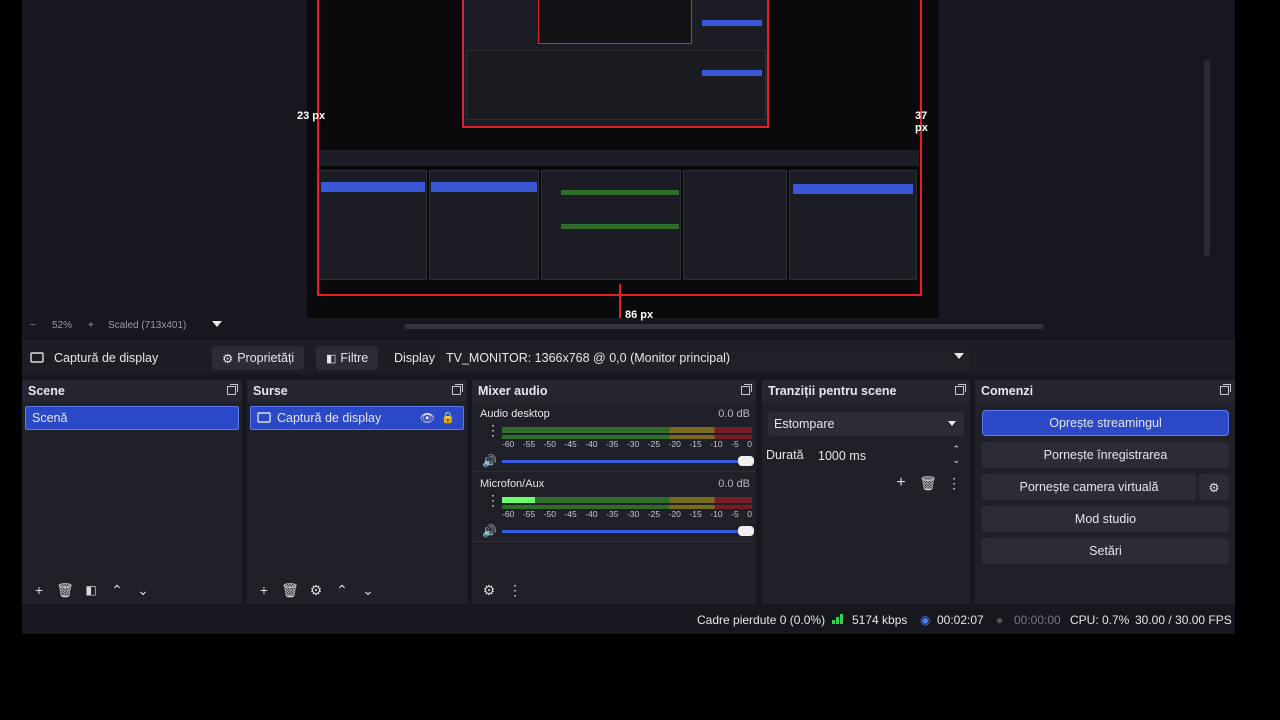  What do you see at coordinates (614, 590) in the screenshot?
I see `mixer-footer: ⚙ ⋮` at bounding box center [614, 590].